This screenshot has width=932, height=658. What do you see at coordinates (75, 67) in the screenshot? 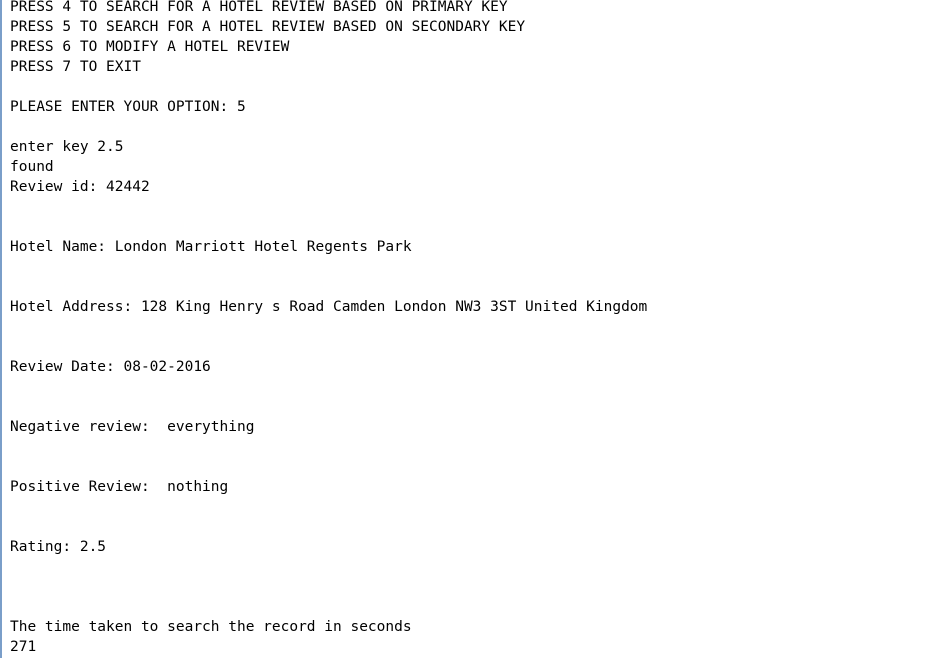
I see `menu-option-7: PRESS 7 TO EXIT` at bounding box center [75, 67].